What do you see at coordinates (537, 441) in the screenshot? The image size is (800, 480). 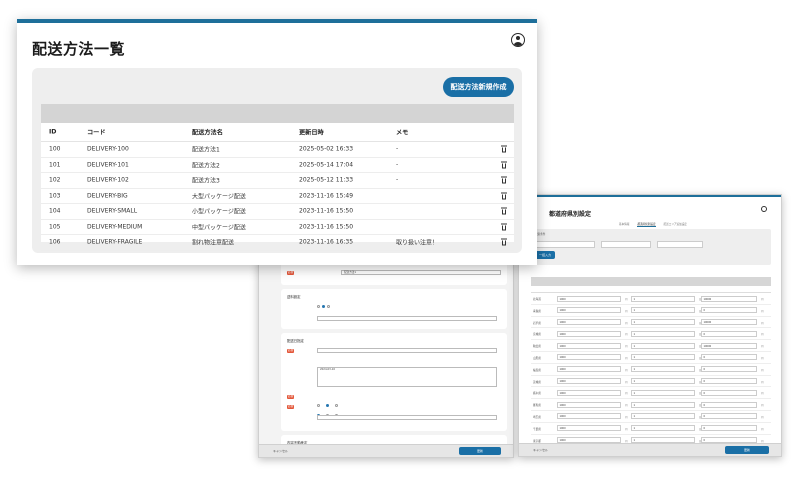 I see `prefecture-name: 東京都` at bounding box center [537, 441].